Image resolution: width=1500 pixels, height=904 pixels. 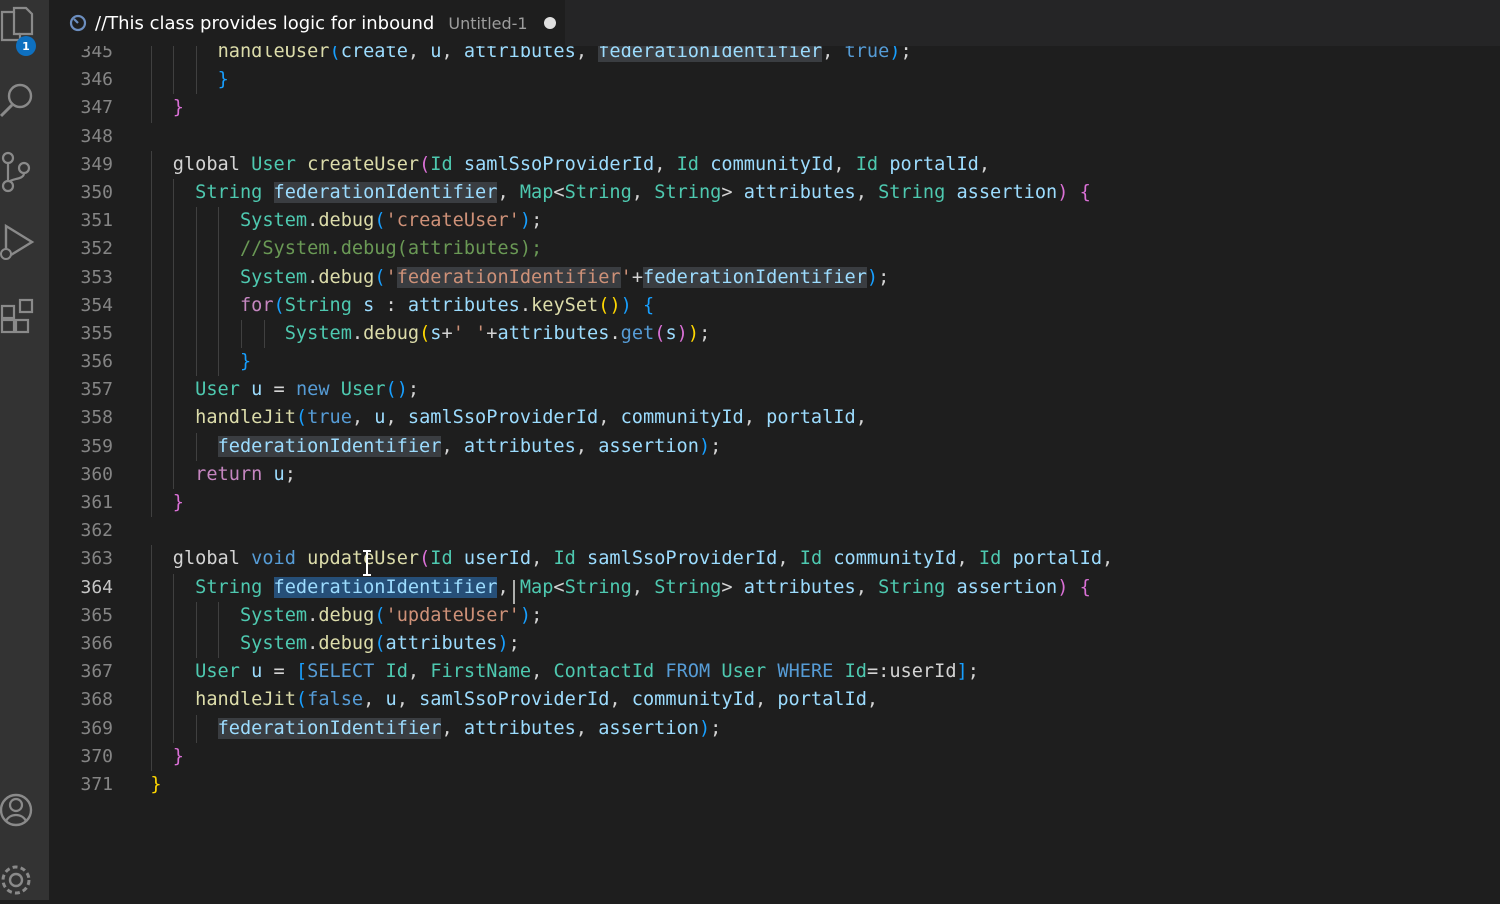 I want to click on line-number: 353, so click(x=96, y=277).